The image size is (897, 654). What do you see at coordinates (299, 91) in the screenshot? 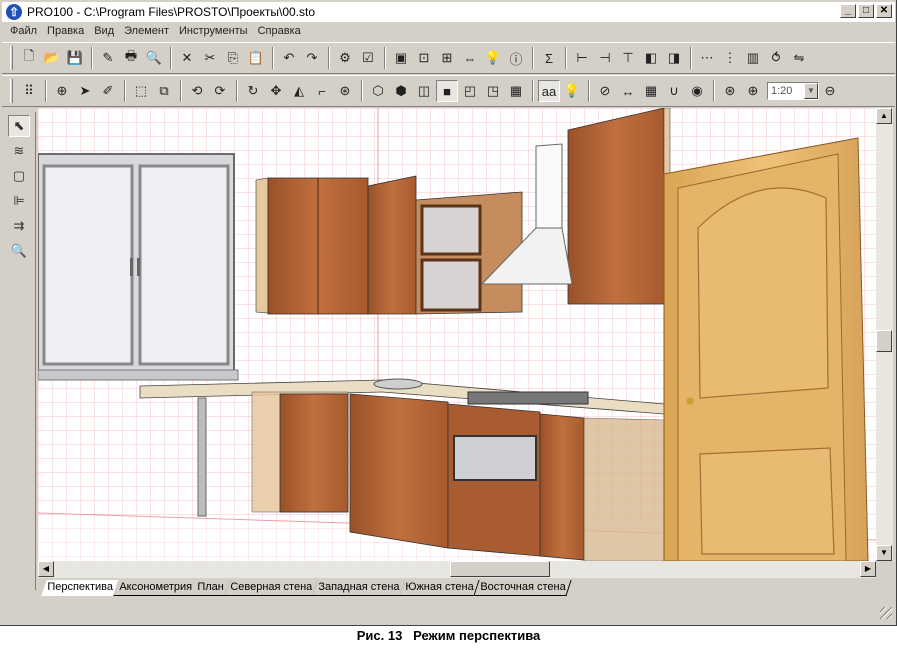
I see `mirror-icon: ◭` at bounding box center [299, 91].